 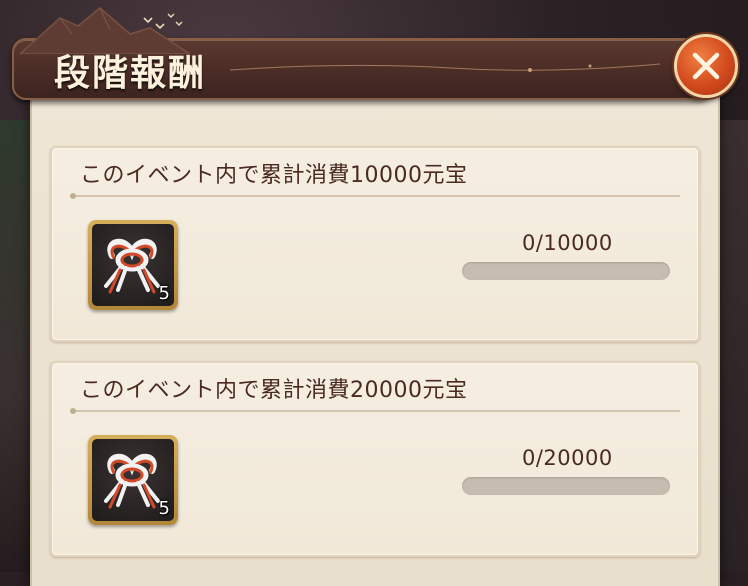 I want to click on close-x-icon, so click(x=706, y=66).